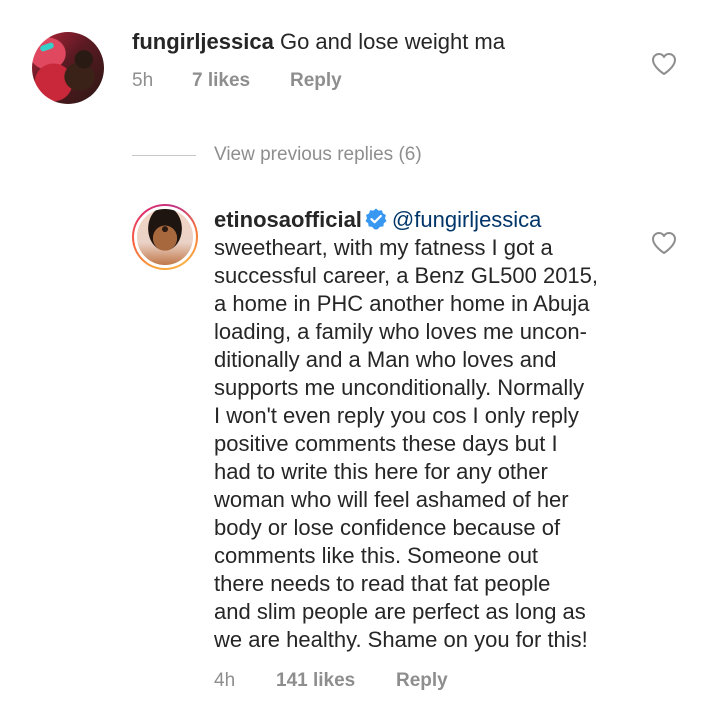 This screenshot has height=717, width=720. Describe the element at coordinates (386, 443) in the screenshot. I see `reply-body-line: positive comments these days but I` at that location.